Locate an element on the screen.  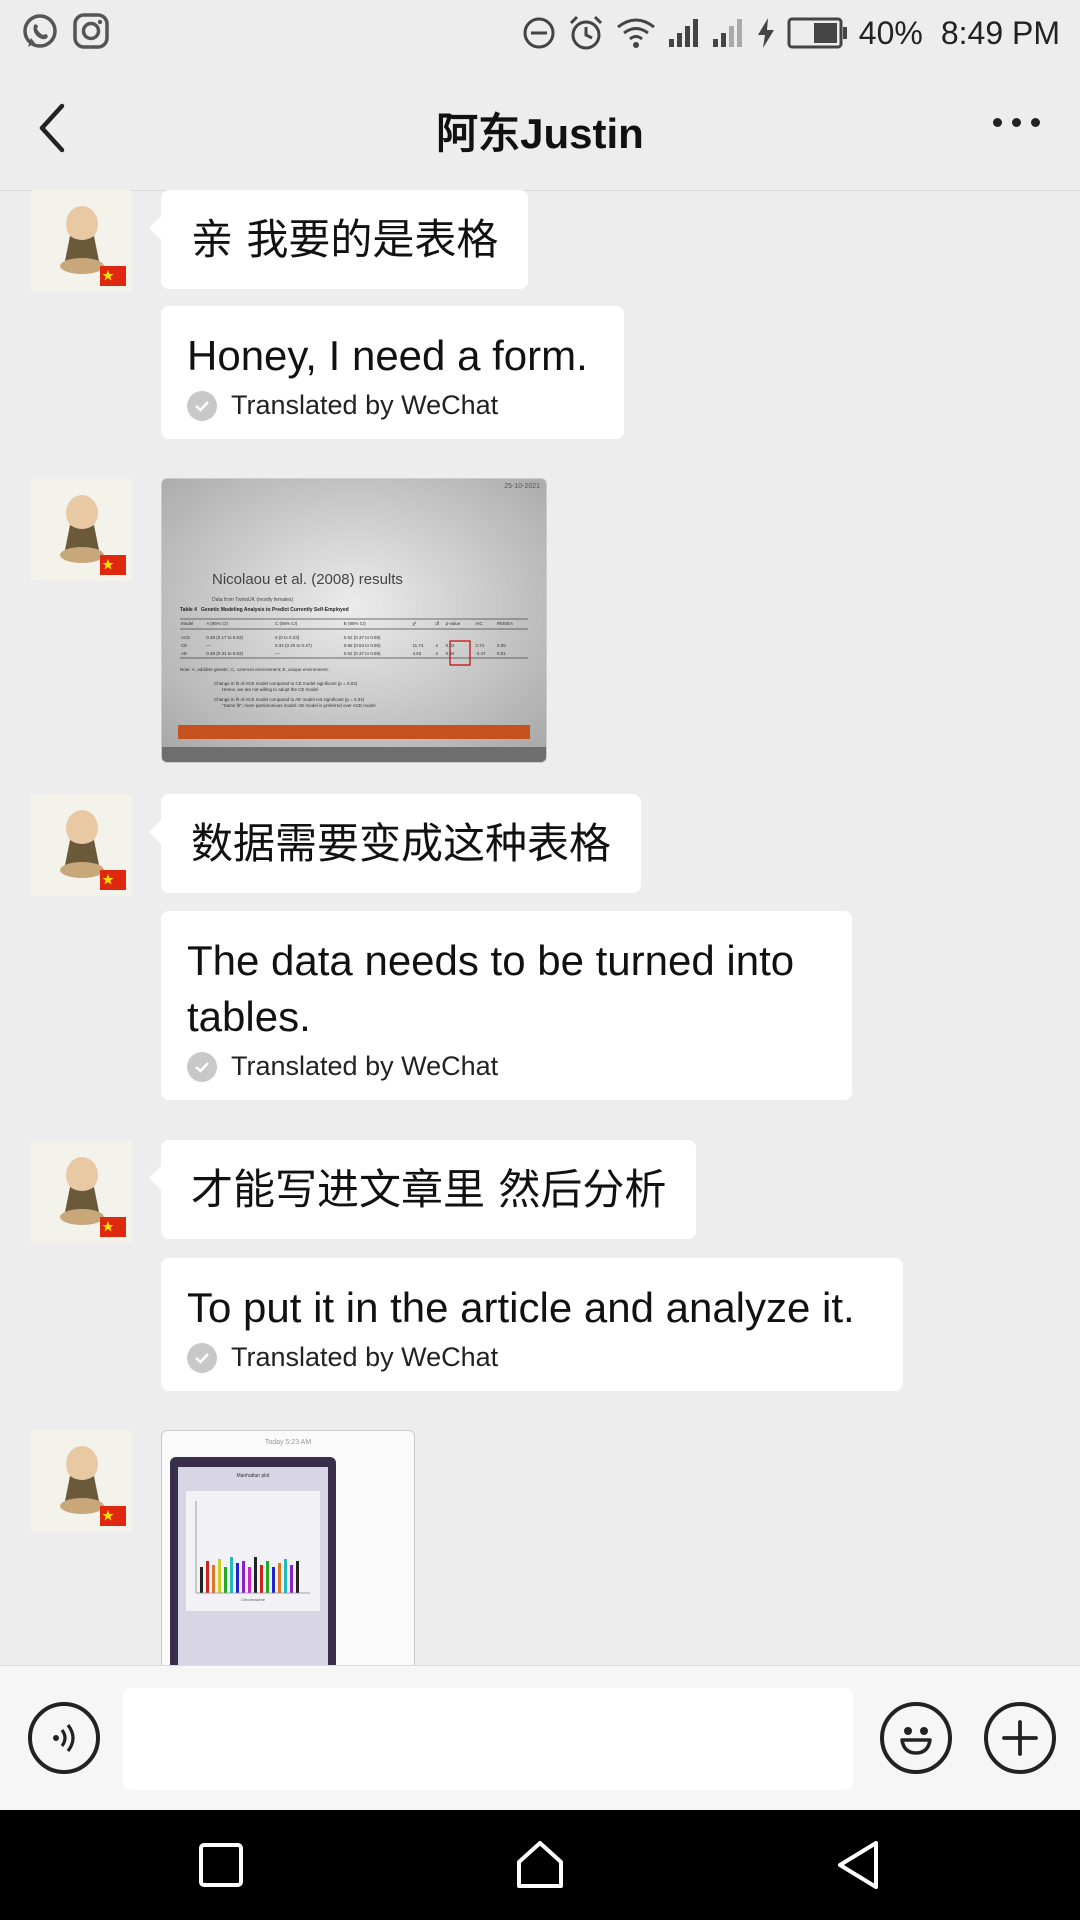
chat-header: 阿东Justin is located at coordinates (540, 128).